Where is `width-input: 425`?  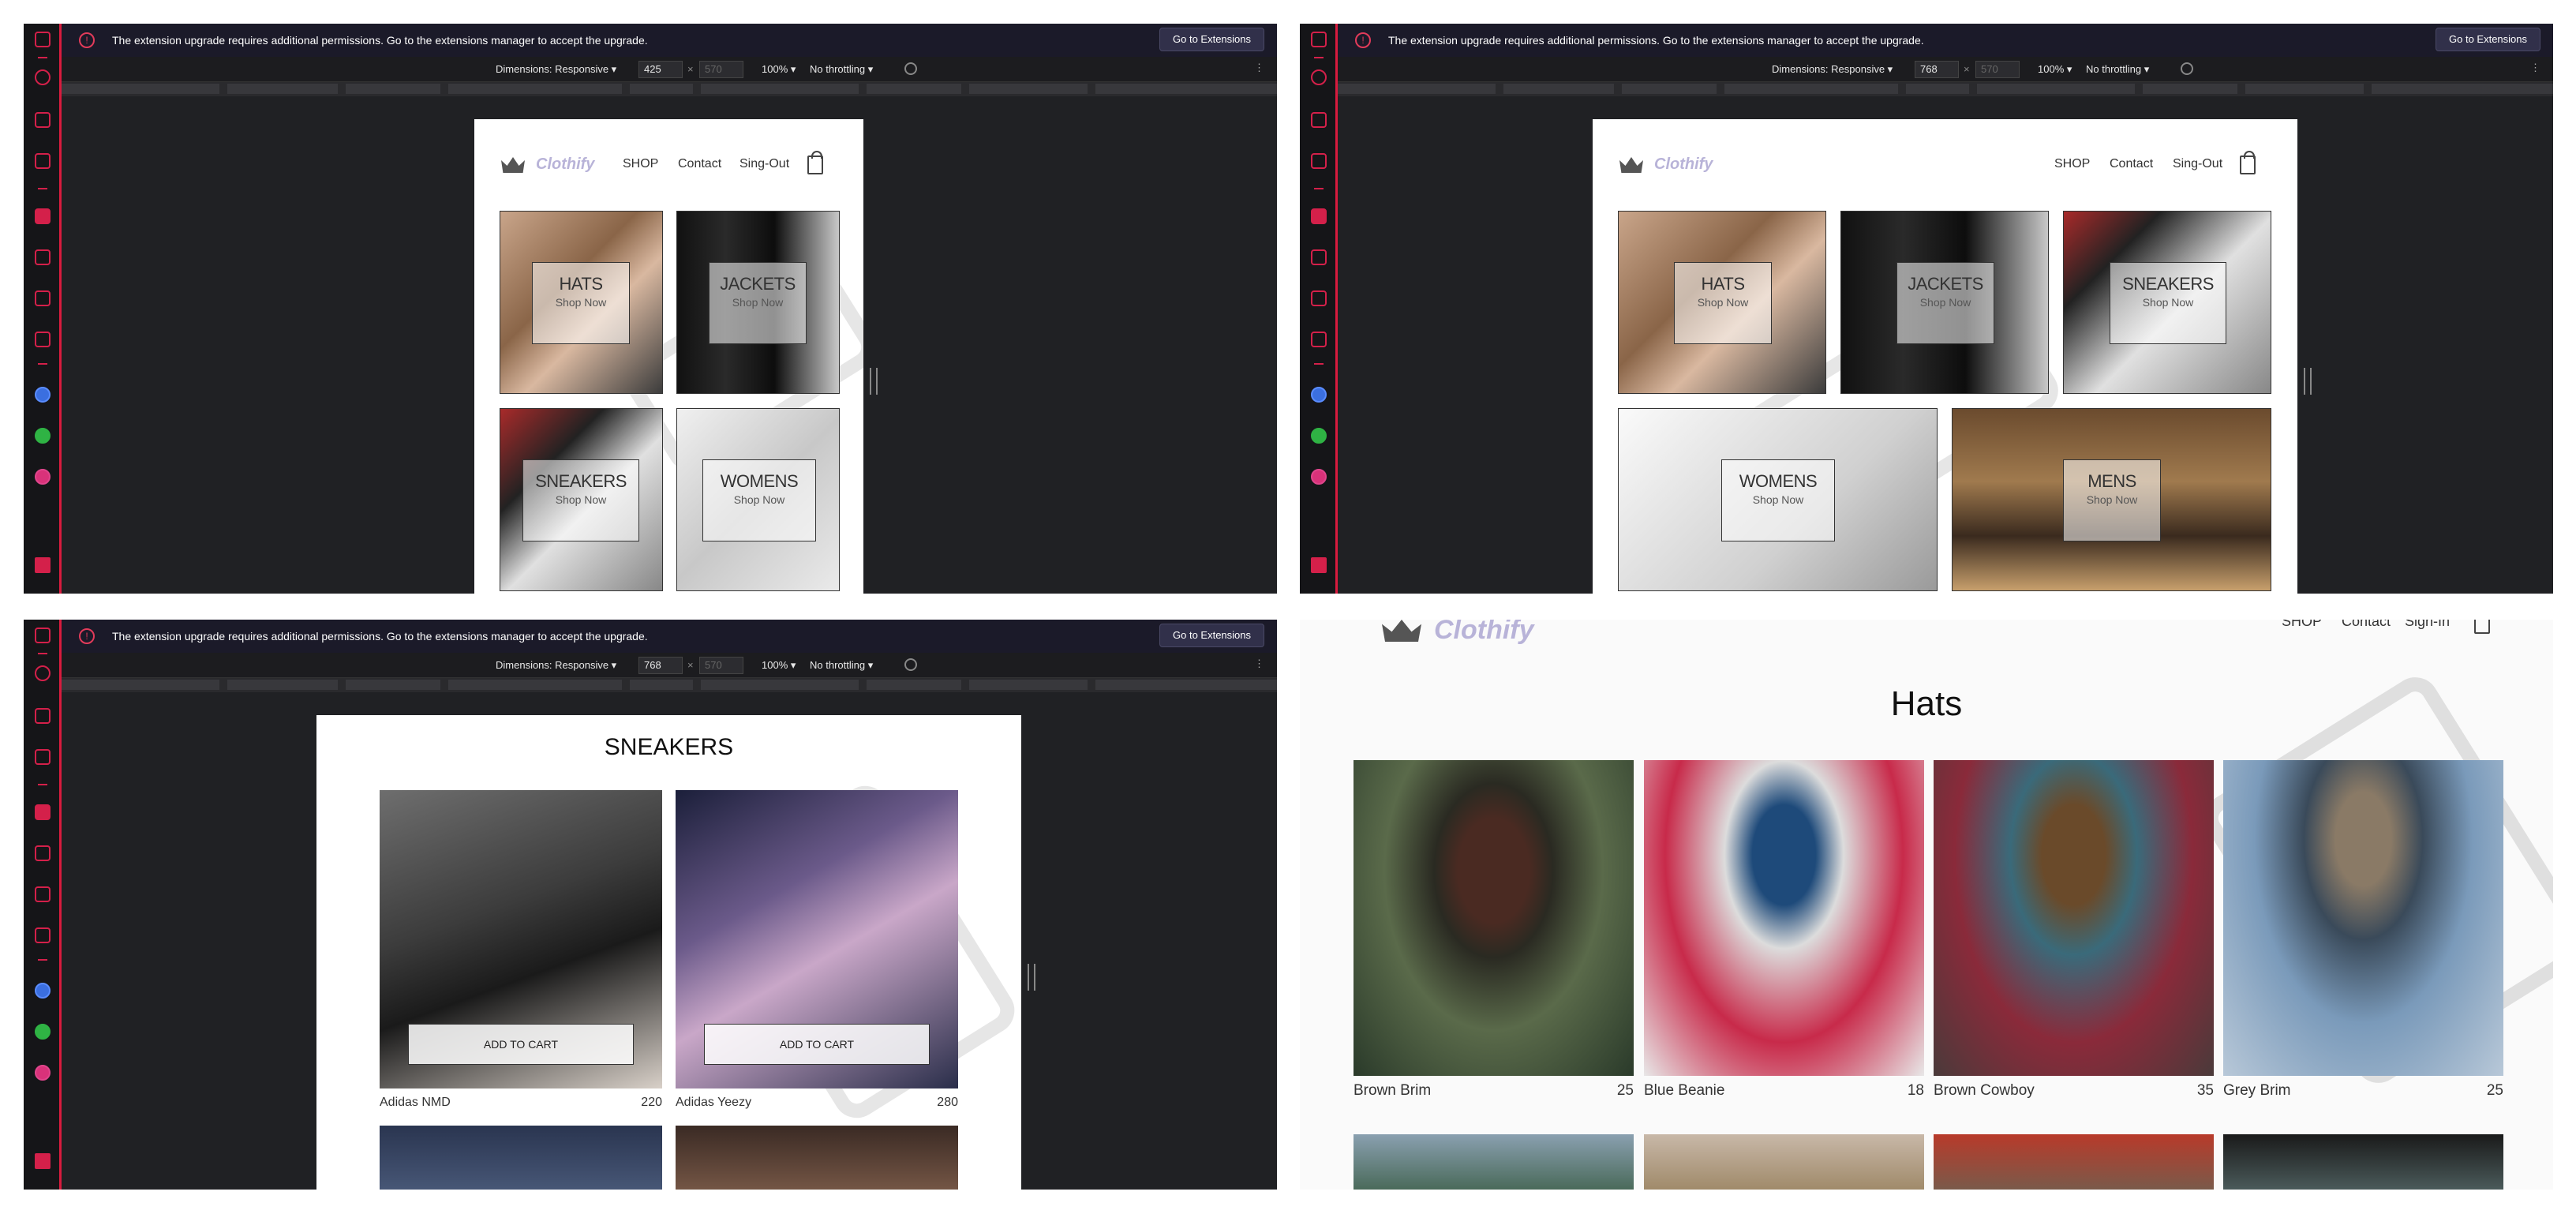
width-input: 425 is located at coordinates (660, 69).